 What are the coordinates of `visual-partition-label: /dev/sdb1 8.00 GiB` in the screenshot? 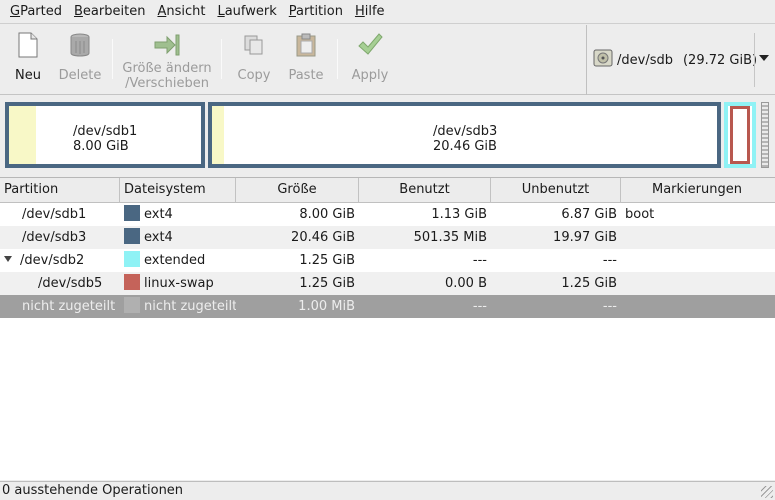 It's located at (105, 139).